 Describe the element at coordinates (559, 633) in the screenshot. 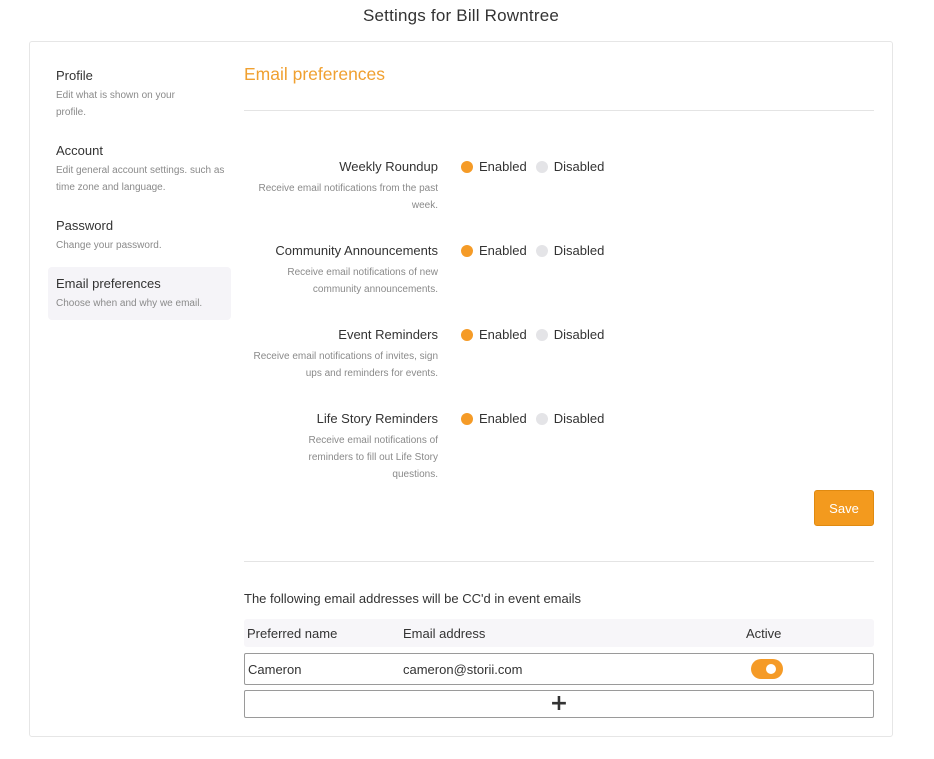

I see `table-header: Preferred name Email address Active` at that location.